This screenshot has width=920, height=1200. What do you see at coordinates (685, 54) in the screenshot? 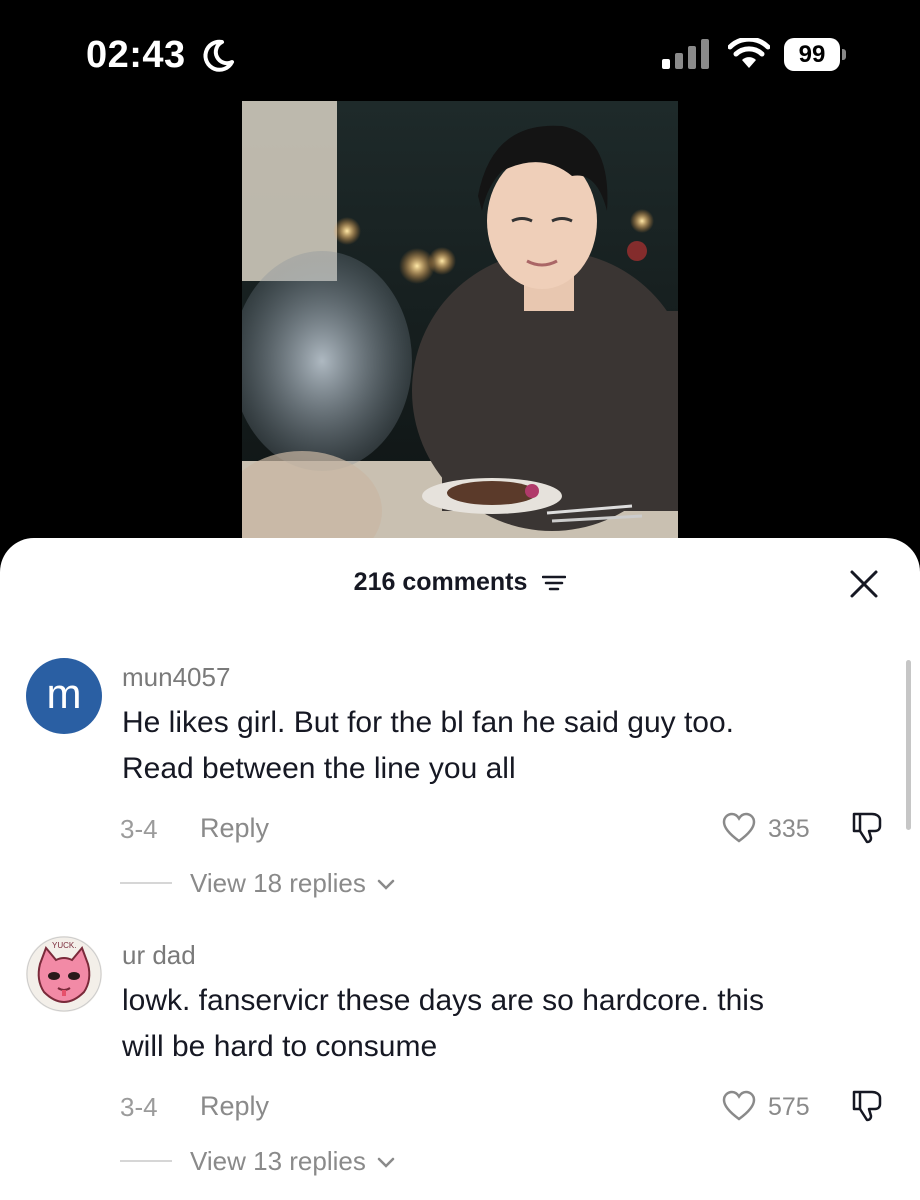
I see `cellular-signal-icon` at bounding box center [685, 54].